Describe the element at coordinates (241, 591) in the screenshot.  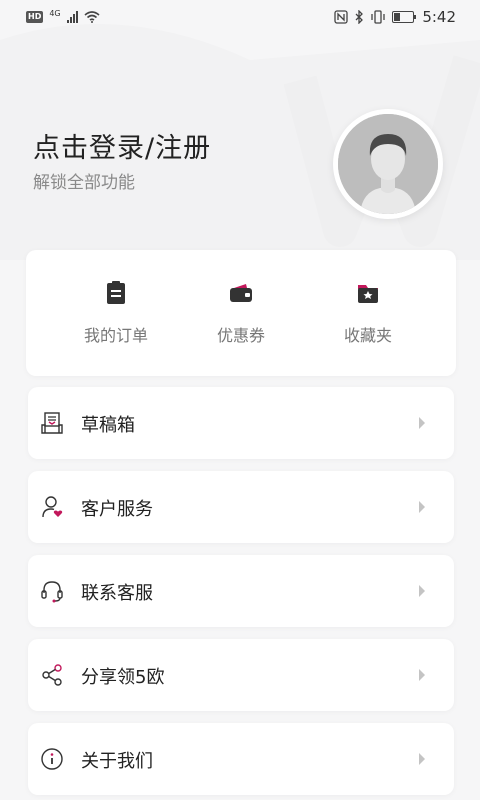
I see `menu-item-contact-support: 联系客服` at that location.